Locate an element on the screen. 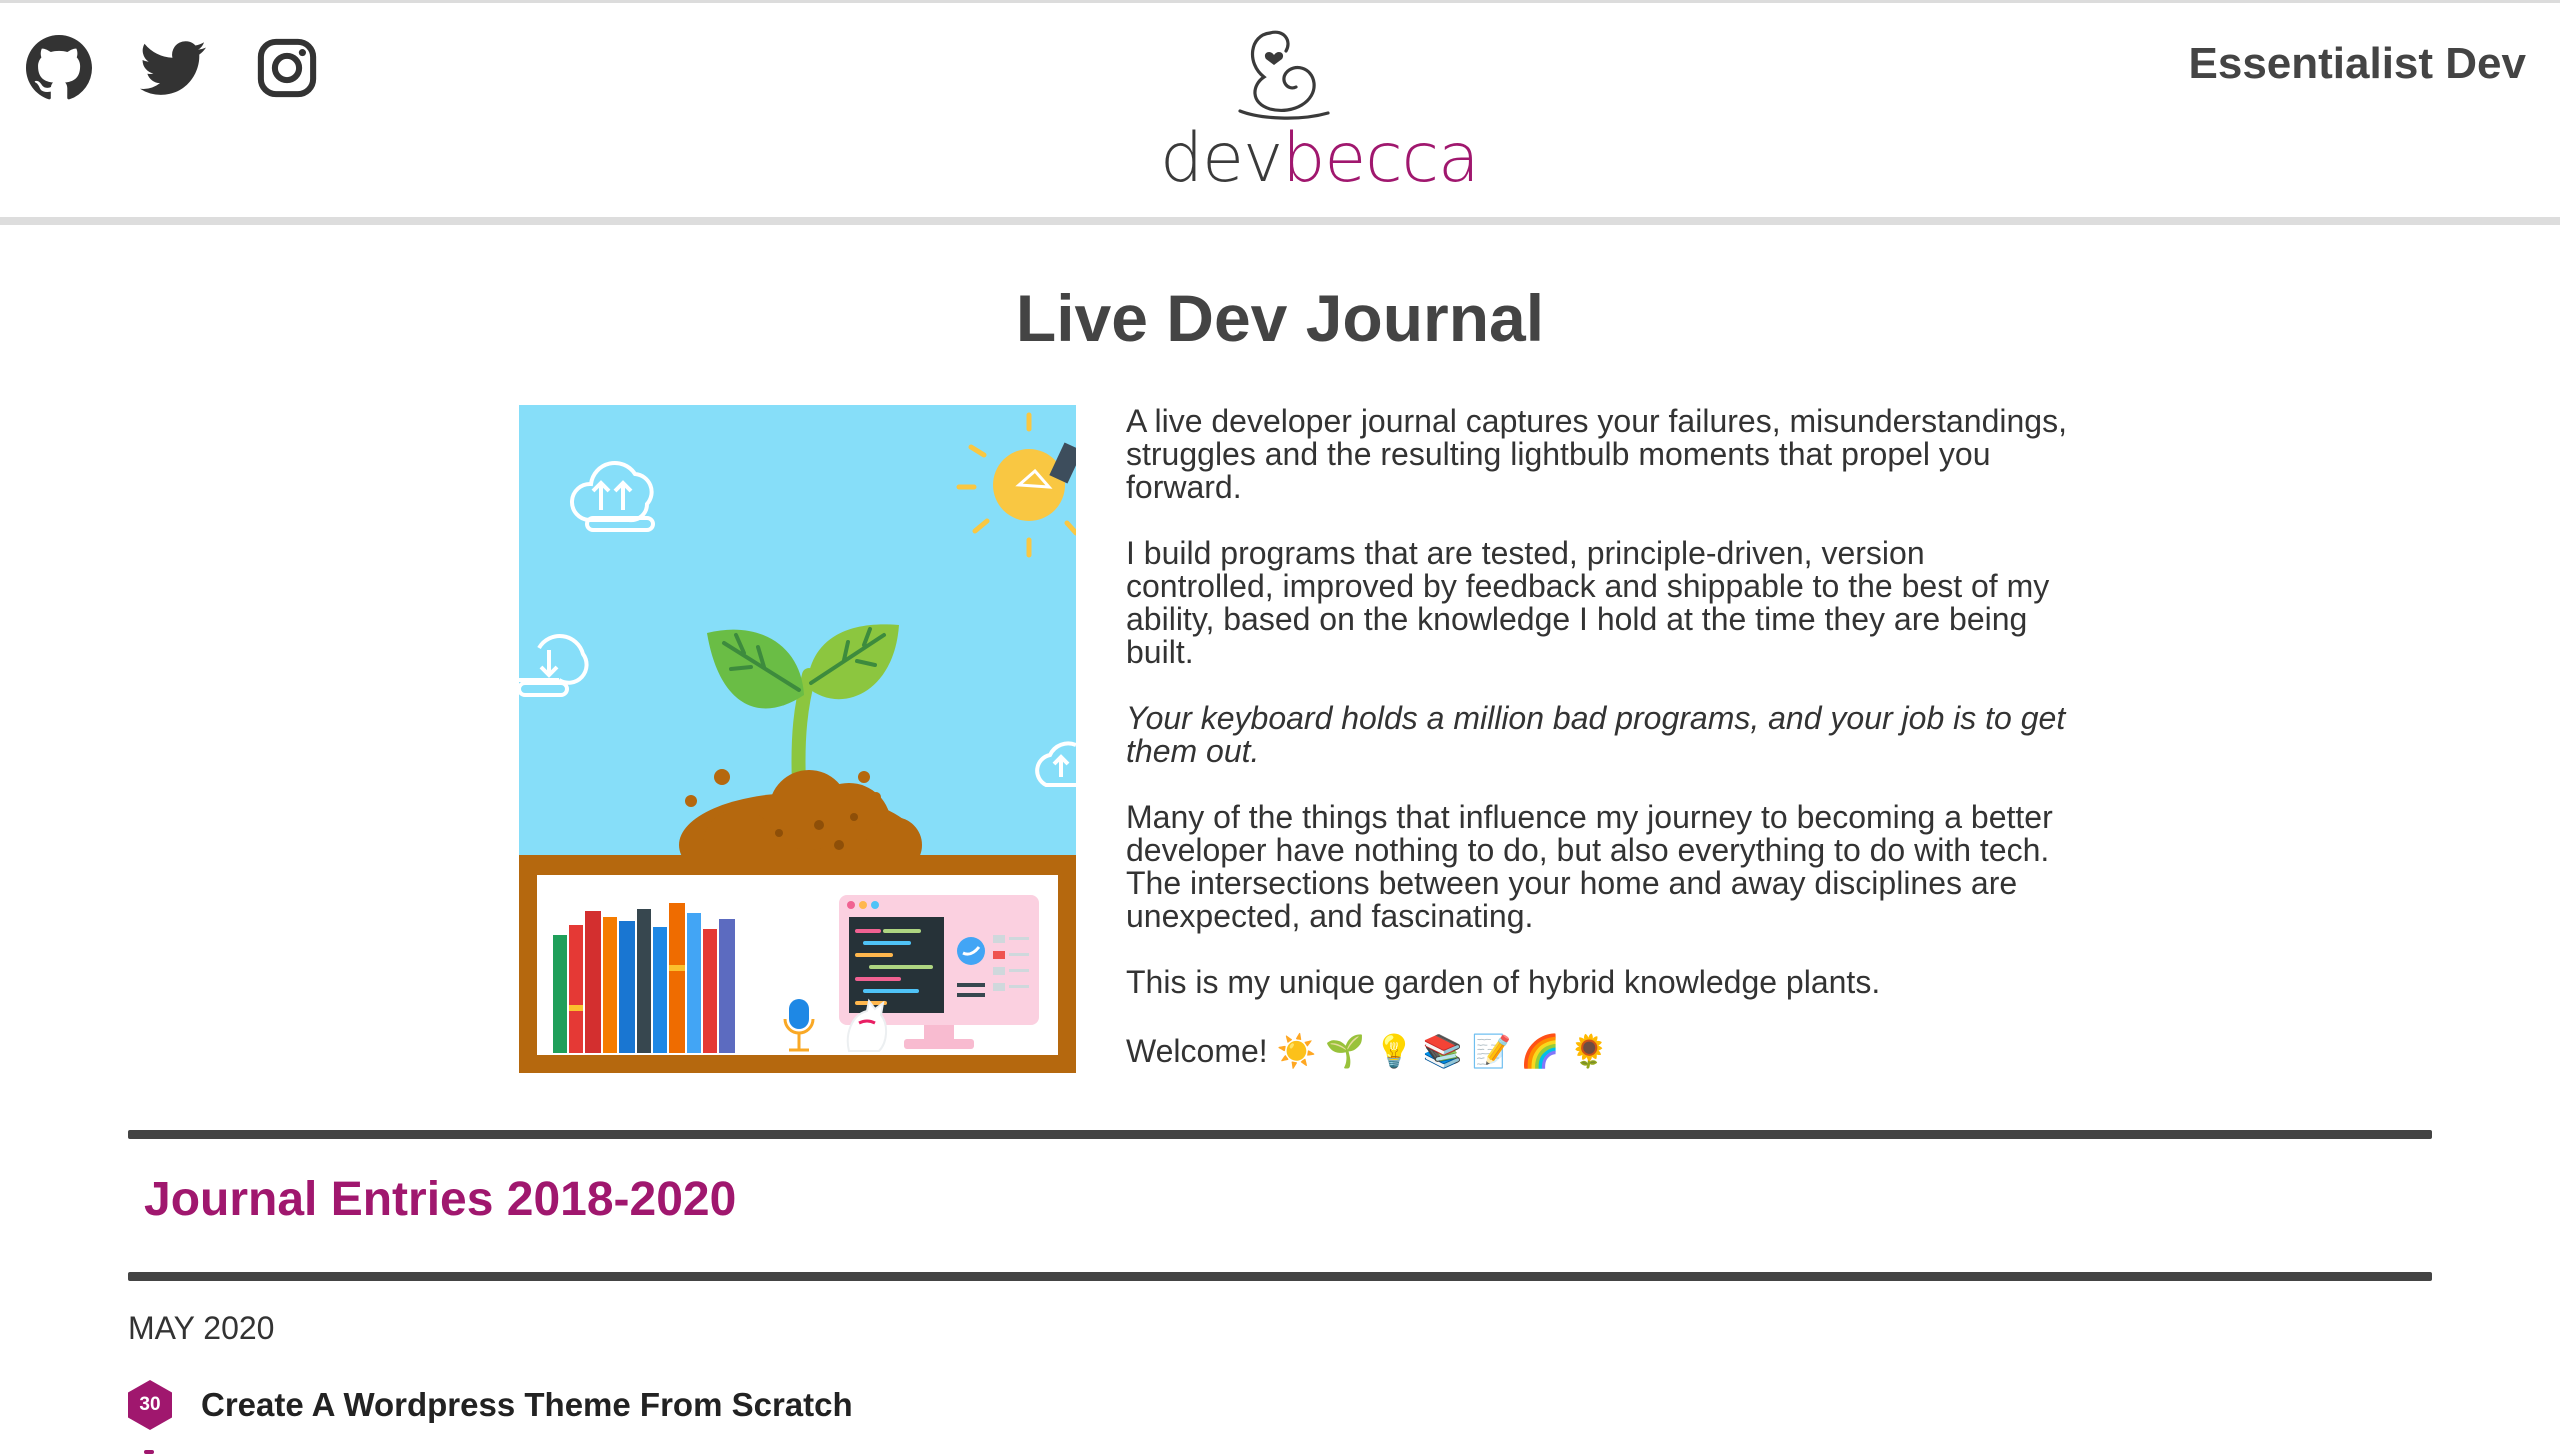 The height and width of the screenshot is (1454, 2560). social-links is located at coordinates (173, 68).